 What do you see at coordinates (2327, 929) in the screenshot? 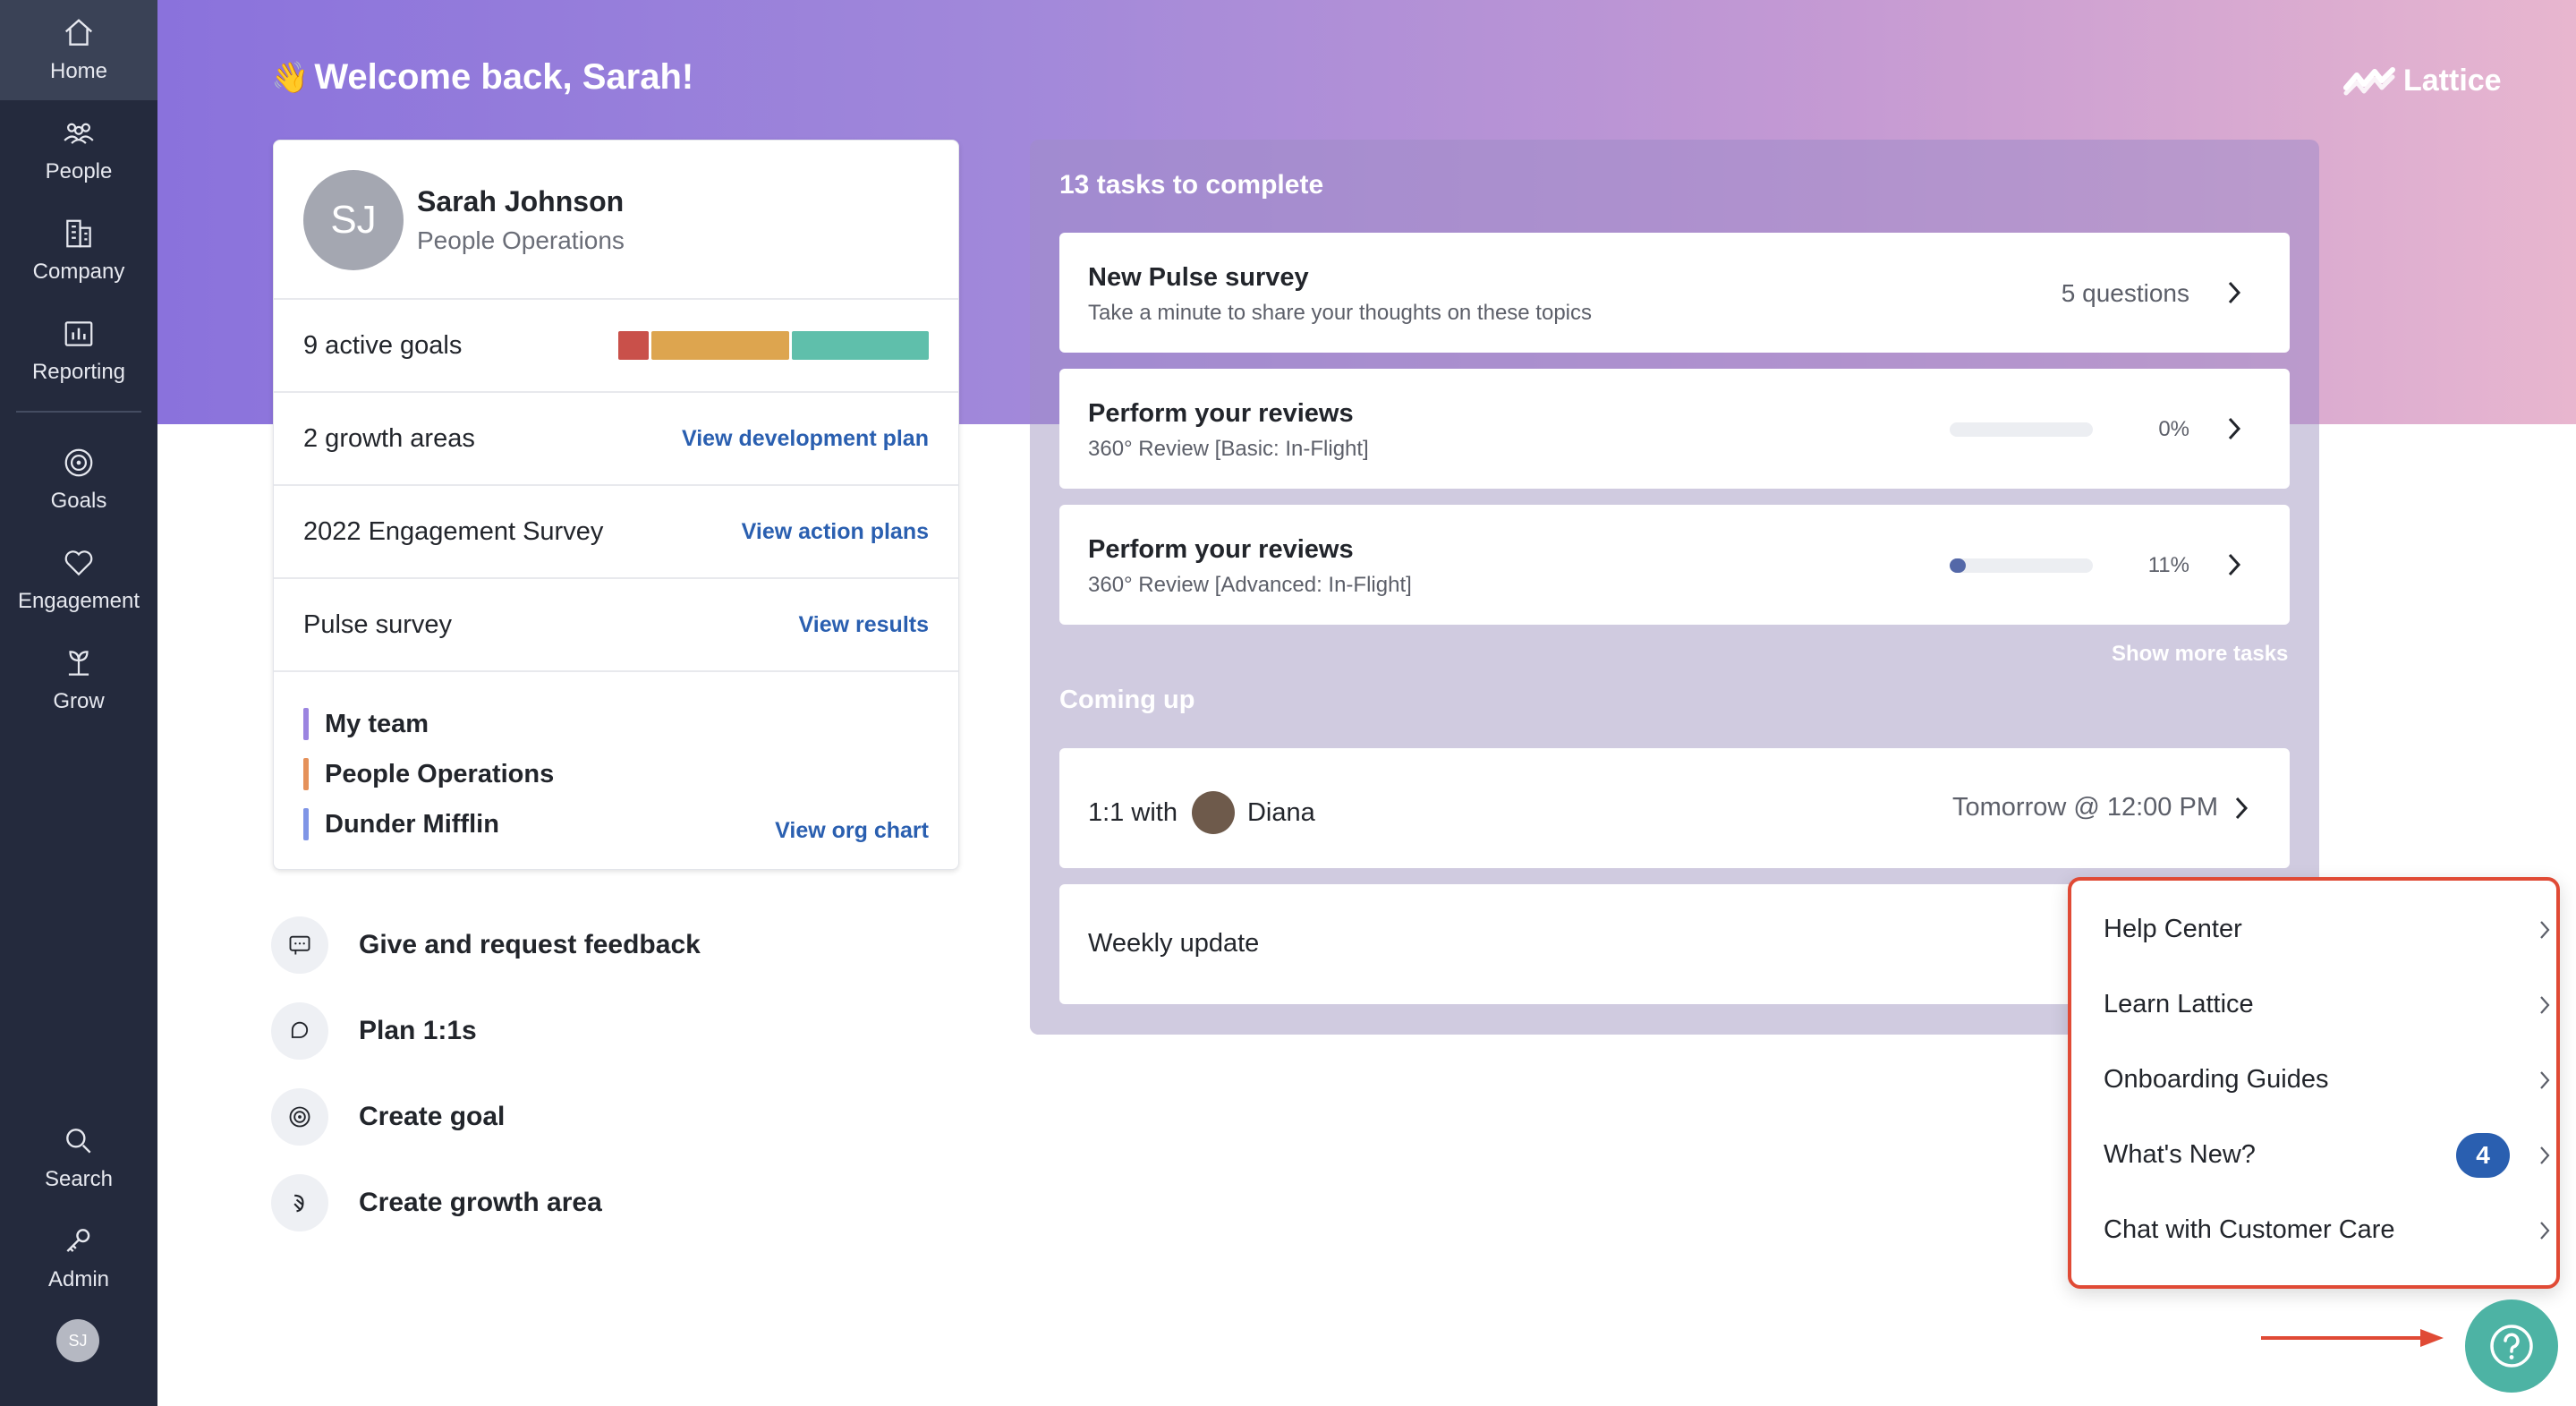
I see `help-menu-item-help-center: Help Center` at bounding box center [2327, 929].